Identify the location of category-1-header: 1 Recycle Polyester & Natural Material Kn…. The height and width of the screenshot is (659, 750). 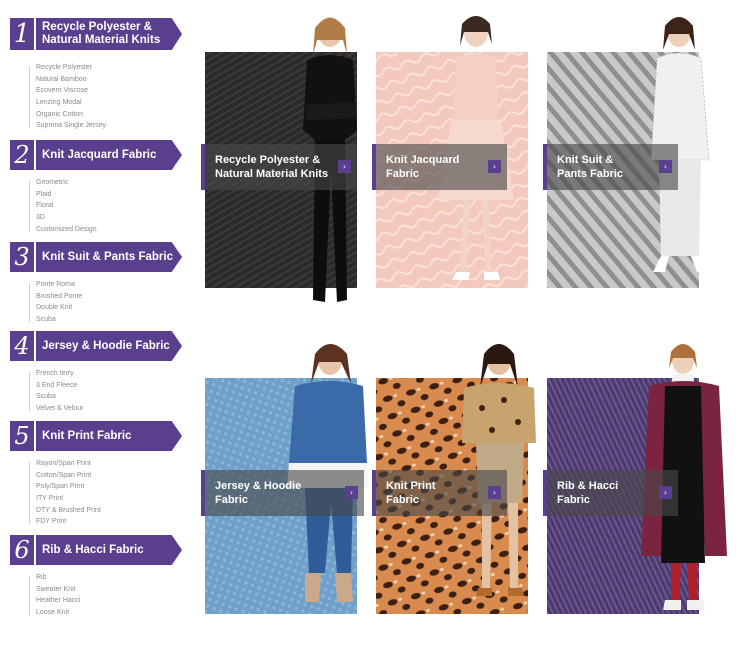
(96, 34).